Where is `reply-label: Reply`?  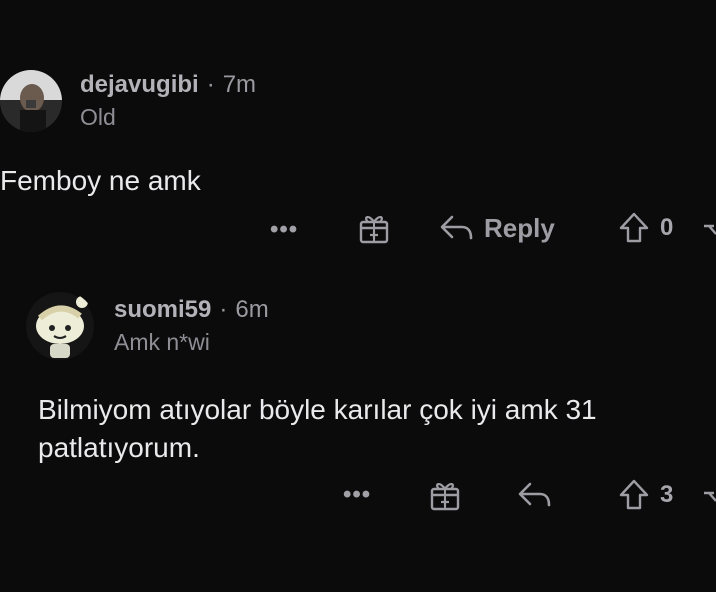 reply-label: Reply is located at coordinates (519, 227).